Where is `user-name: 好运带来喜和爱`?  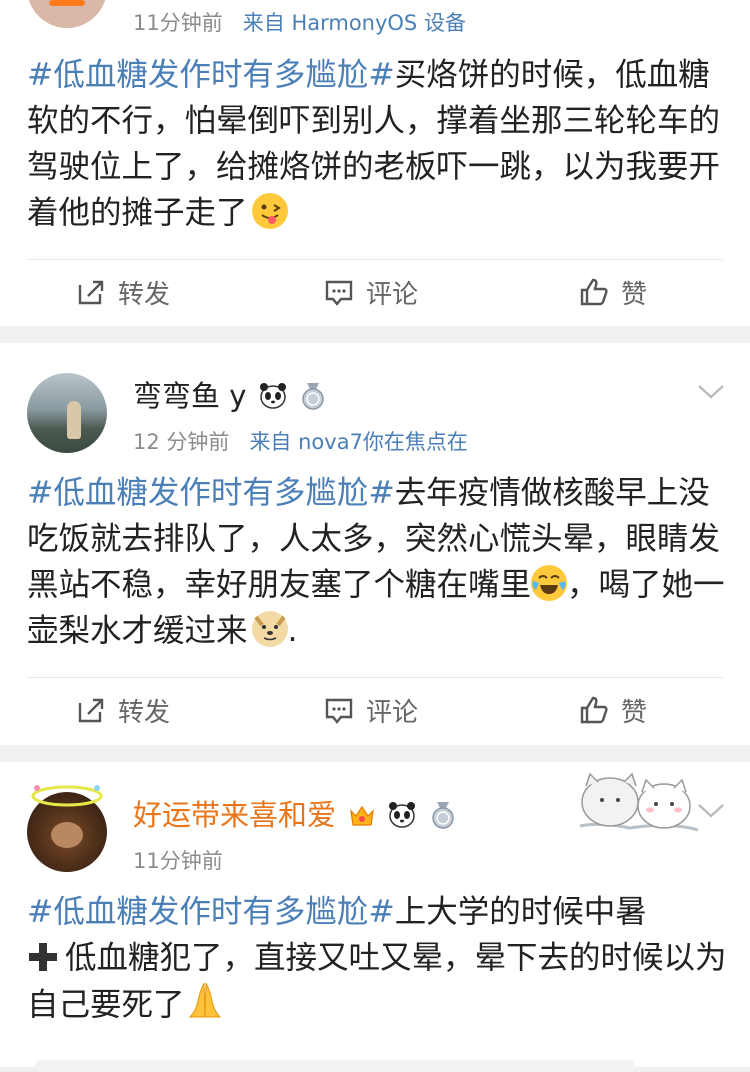 user-name: 好运带来喜和爱 is located at coordinates (295, 815).